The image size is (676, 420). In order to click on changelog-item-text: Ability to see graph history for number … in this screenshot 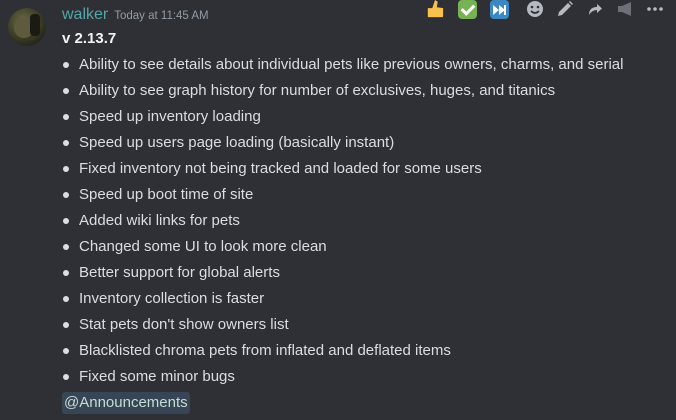, I will do `click(317, 90)`.